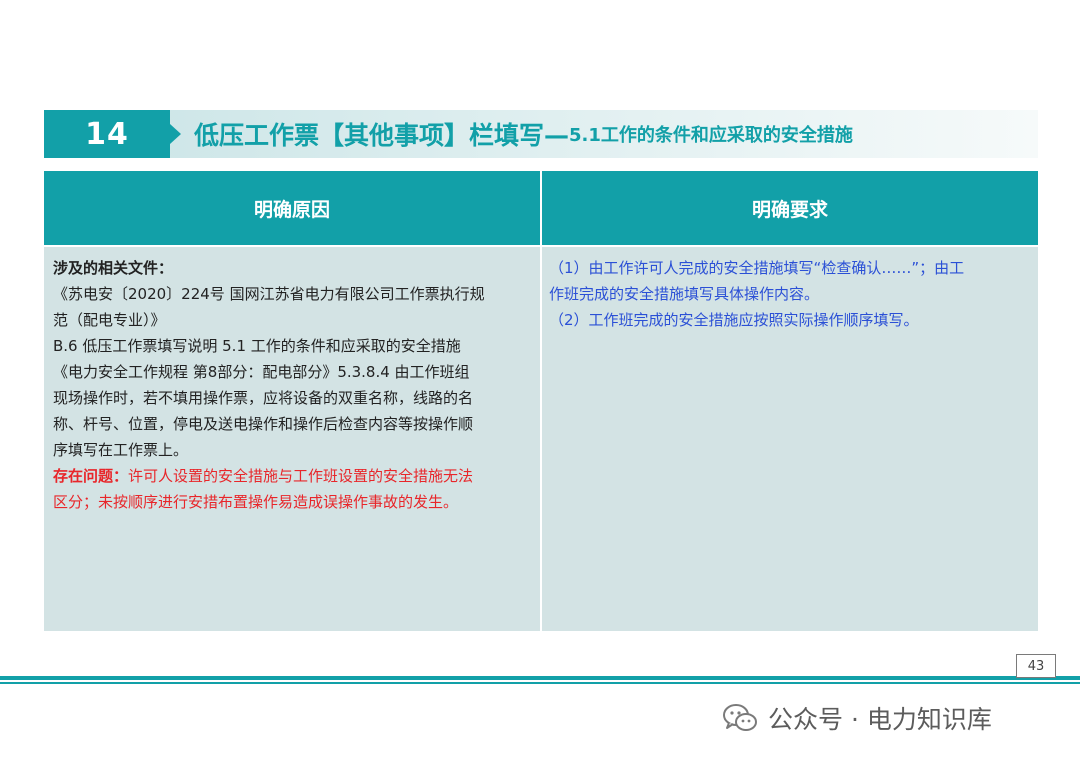 The image size is (1080, 763). I want to click on footer-rule, so click(540, 678).